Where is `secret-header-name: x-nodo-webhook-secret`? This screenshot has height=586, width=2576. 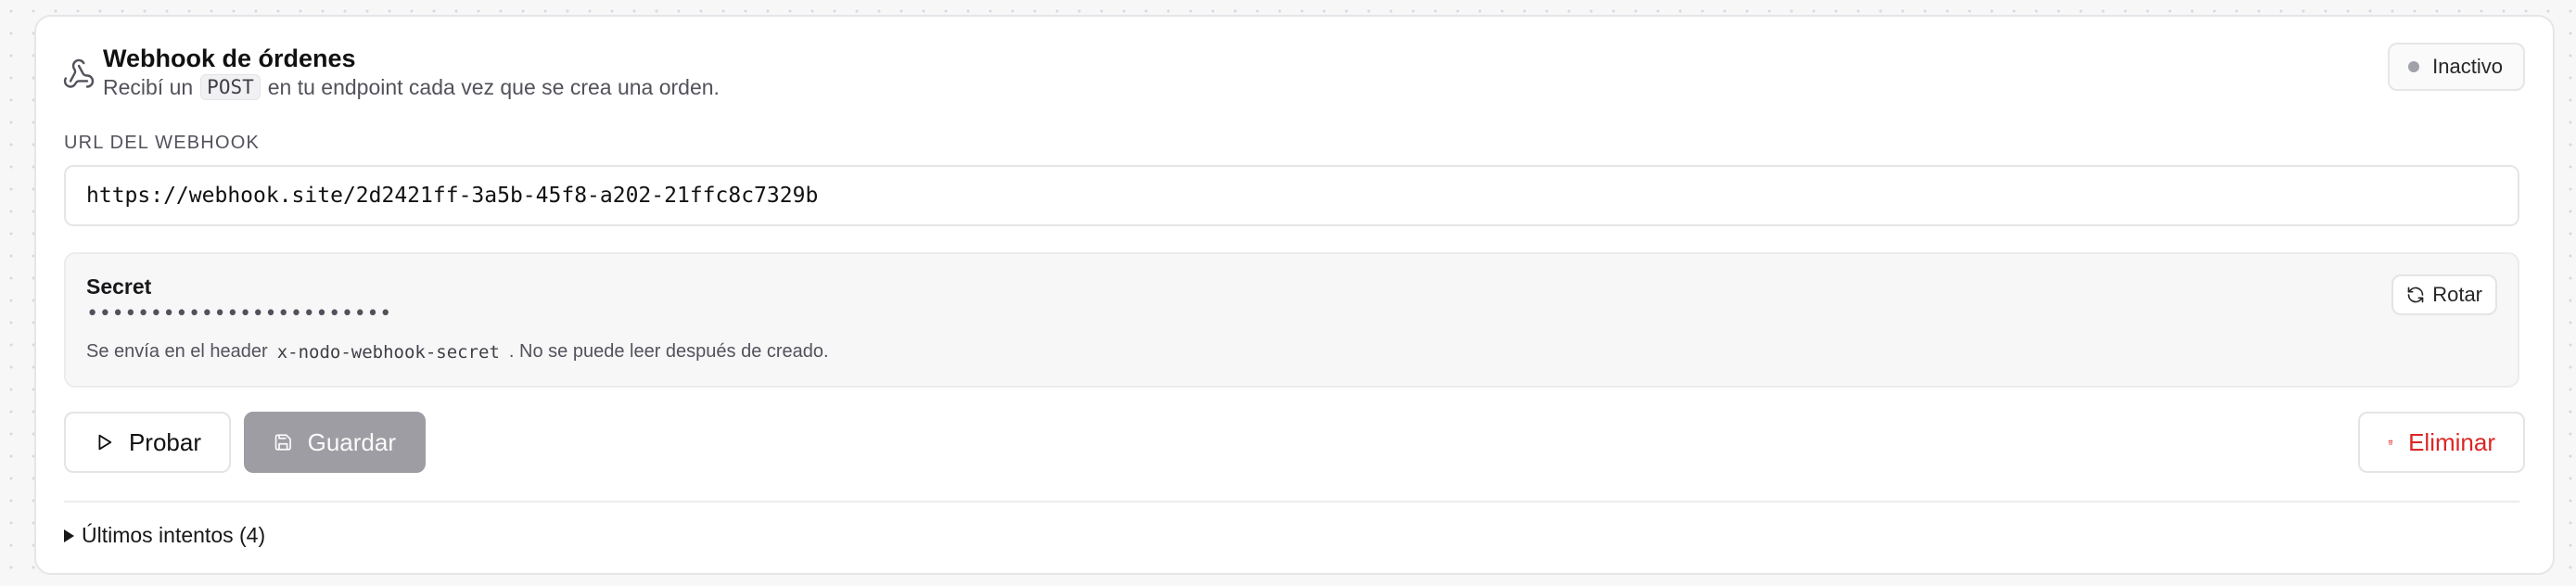 secret-header-name: x-nodo-webhook-secret is located at coordinates (388, 352).